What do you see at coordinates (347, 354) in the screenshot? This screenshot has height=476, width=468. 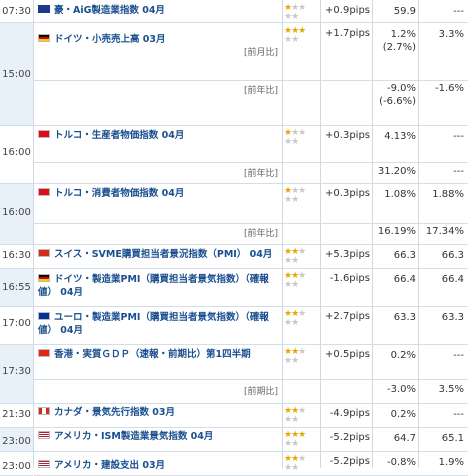 I see `pips-change: +0.5pips` at bounding box center [347, 354].